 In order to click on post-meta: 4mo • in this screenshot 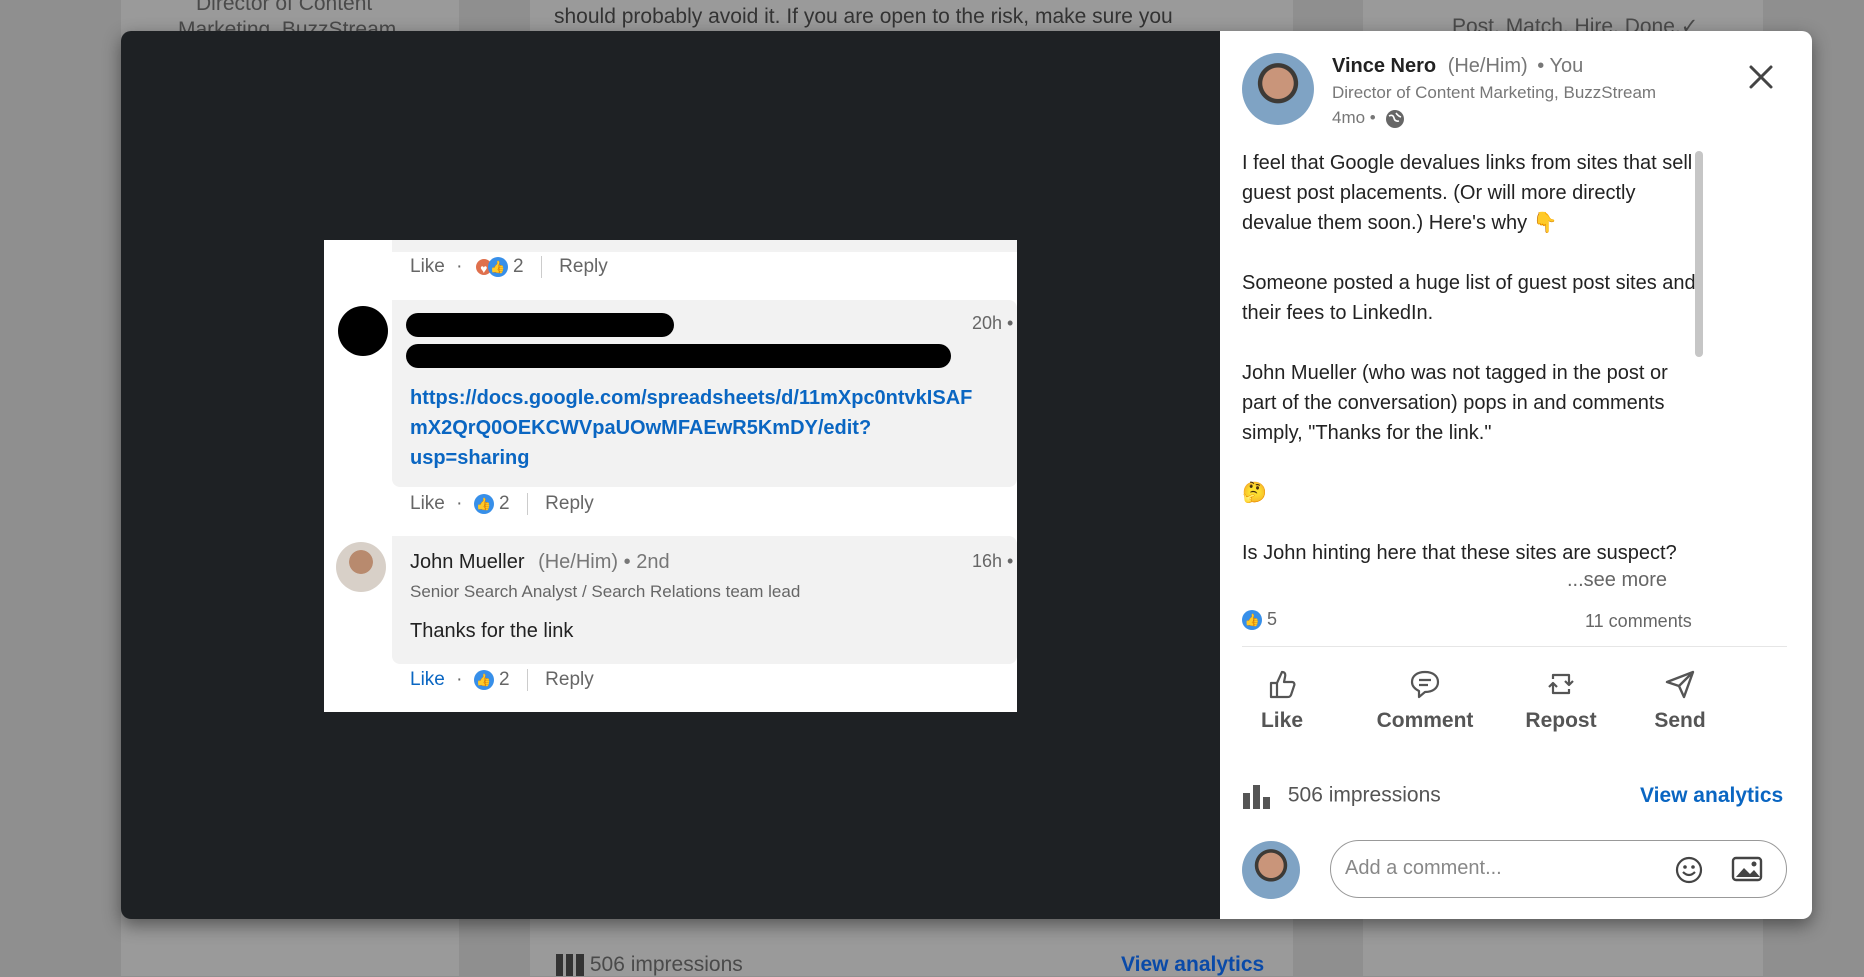, I will do `click(1368, 118)`.